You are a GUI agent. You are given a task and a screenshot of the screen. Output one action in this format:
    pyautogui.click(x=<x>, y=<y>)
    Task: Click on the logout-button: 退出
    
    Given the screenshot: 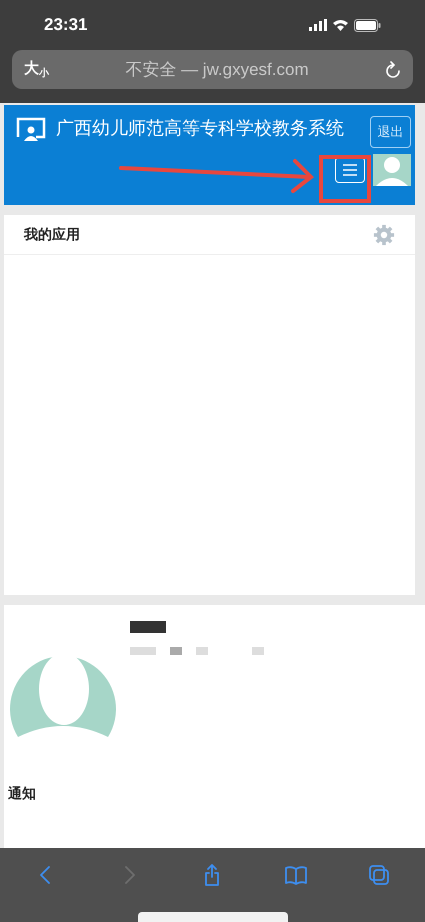 What is the action you would take?
    pyautogui.click(x=390, y=132)
    